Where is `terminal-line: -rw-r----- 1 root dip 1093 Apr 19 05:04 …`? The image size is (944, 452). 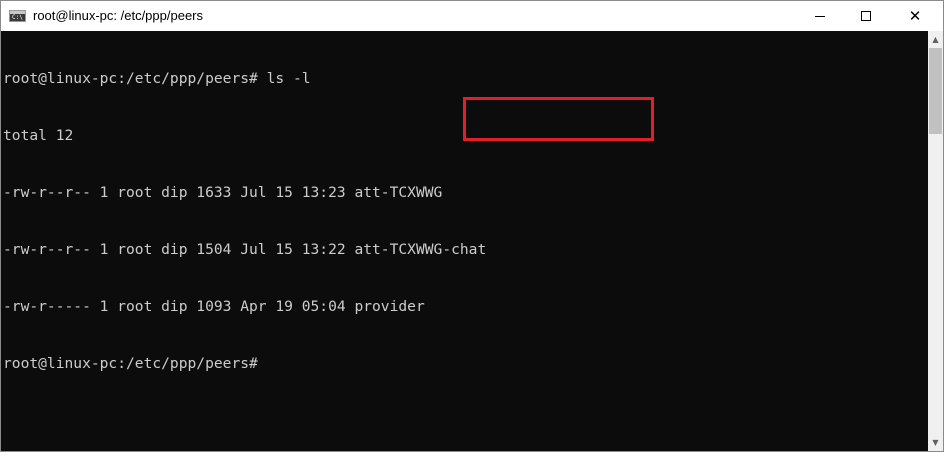 terminal-line: -rw-r----- 1 root dip 1093 Apr 19 05:04 … is located at coordinates (465, 306).